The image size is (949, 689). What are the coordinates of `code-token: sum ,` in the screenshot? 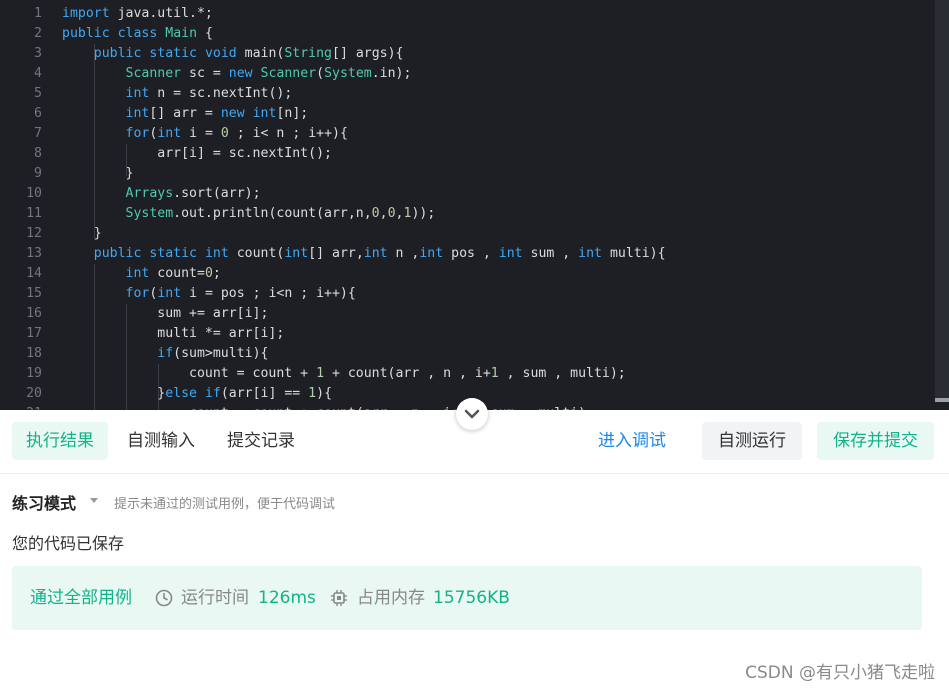 It's located at (550, 253).